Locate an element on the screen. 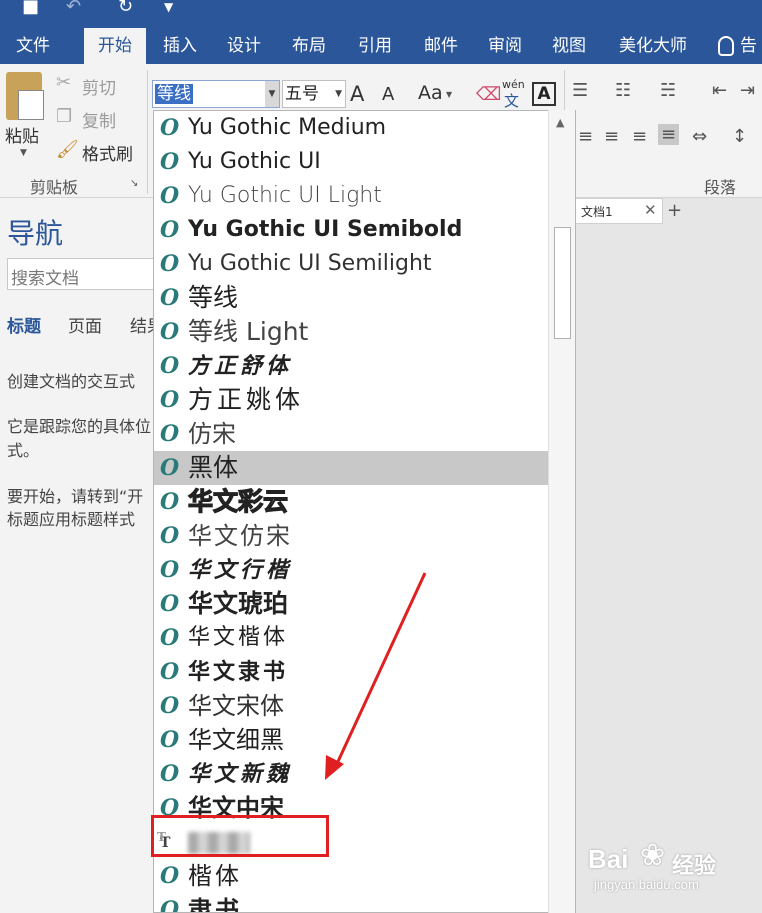  watermark-brand: Bai is located at coordinates (608, 859).